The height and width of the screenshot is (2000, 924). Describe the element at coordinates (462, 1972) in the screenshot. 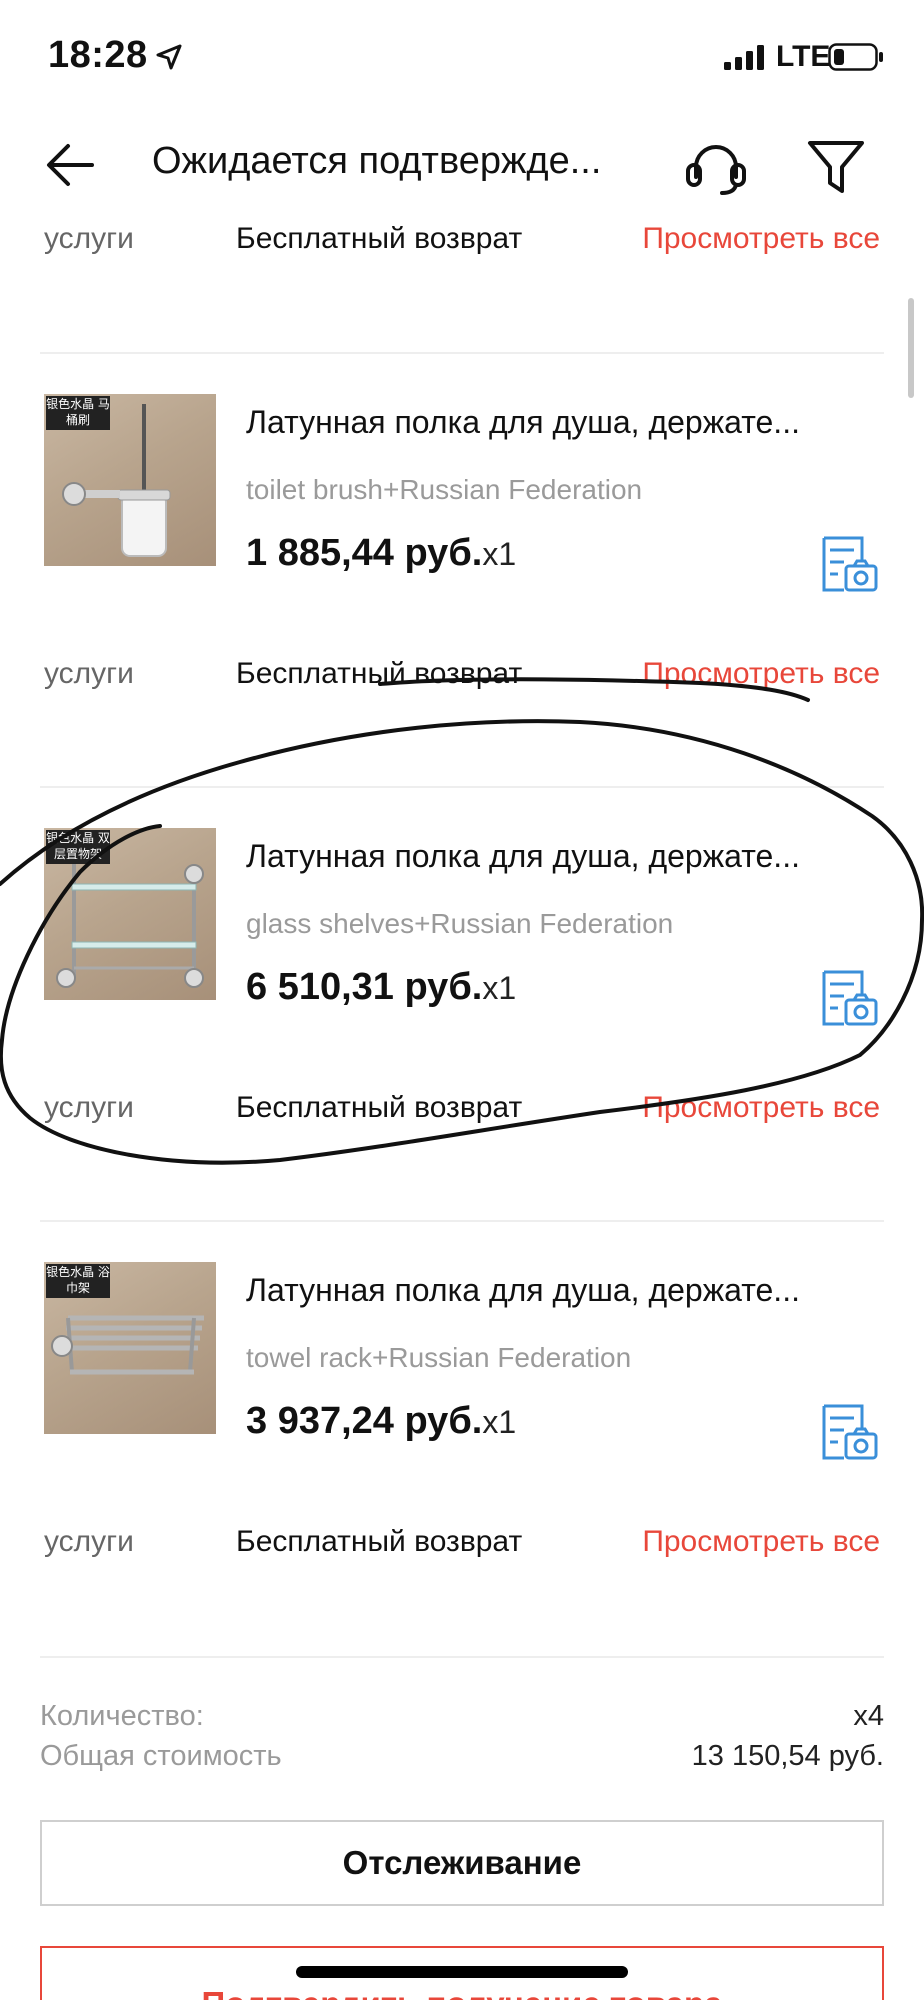

I see `home-indicator` at that location.